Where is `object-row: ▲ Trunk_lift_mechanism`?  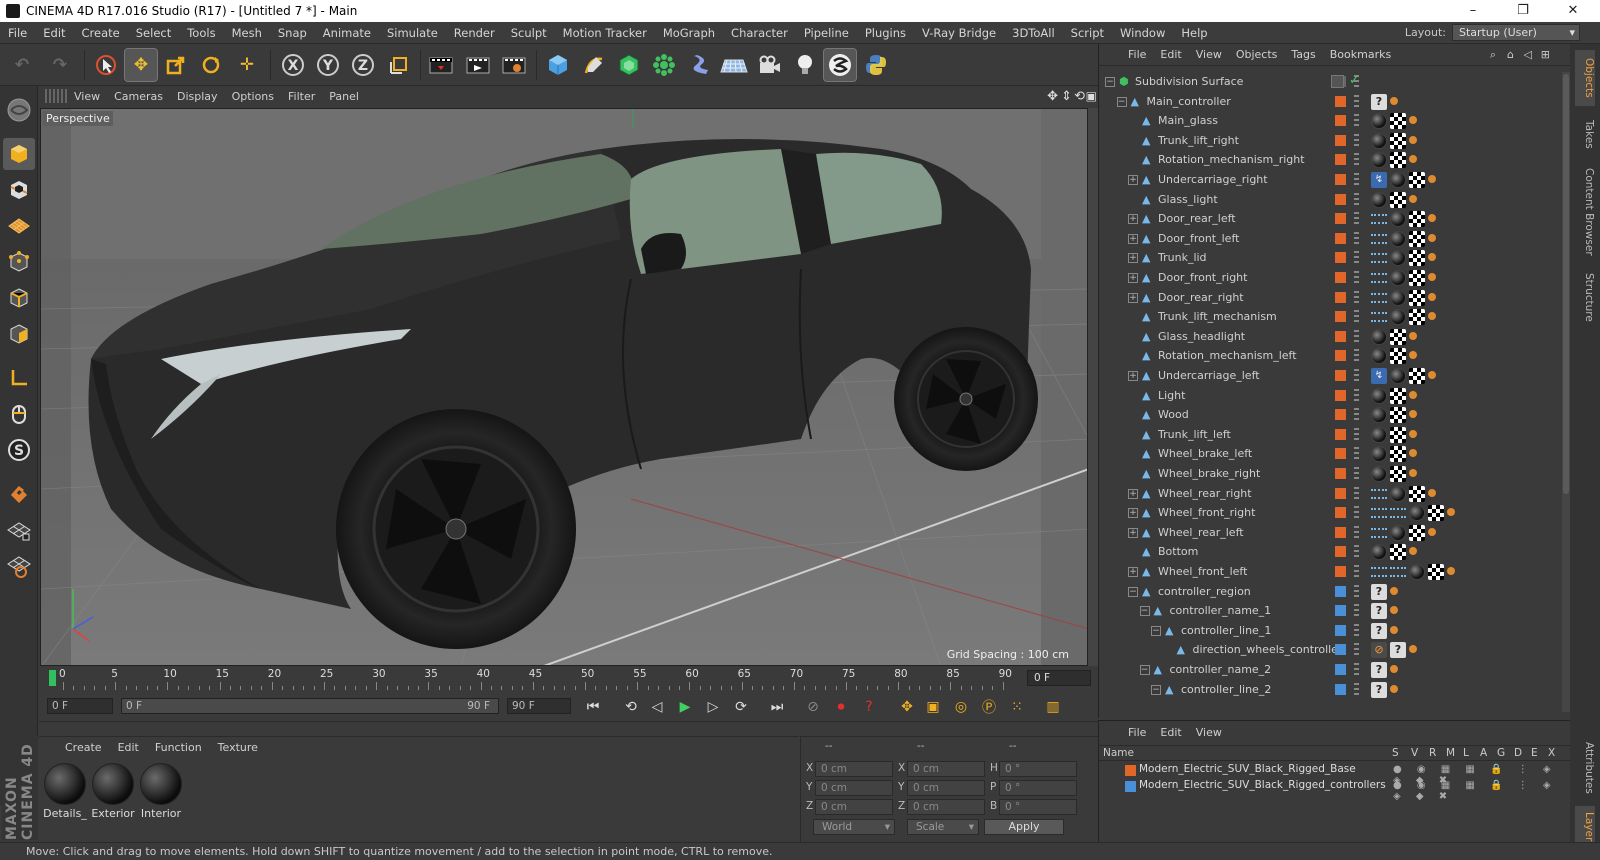 object-row: ▲ Trunk_lift_mechanism is located at coordinates (1332, 317).